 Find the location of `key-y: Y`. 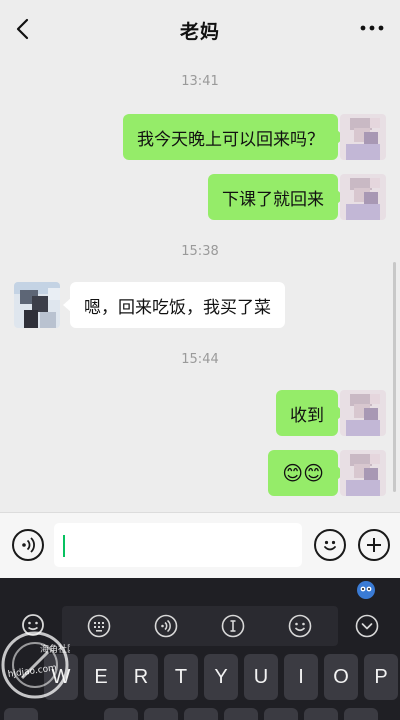

key-y: Y is located at coordinates (221, 677).